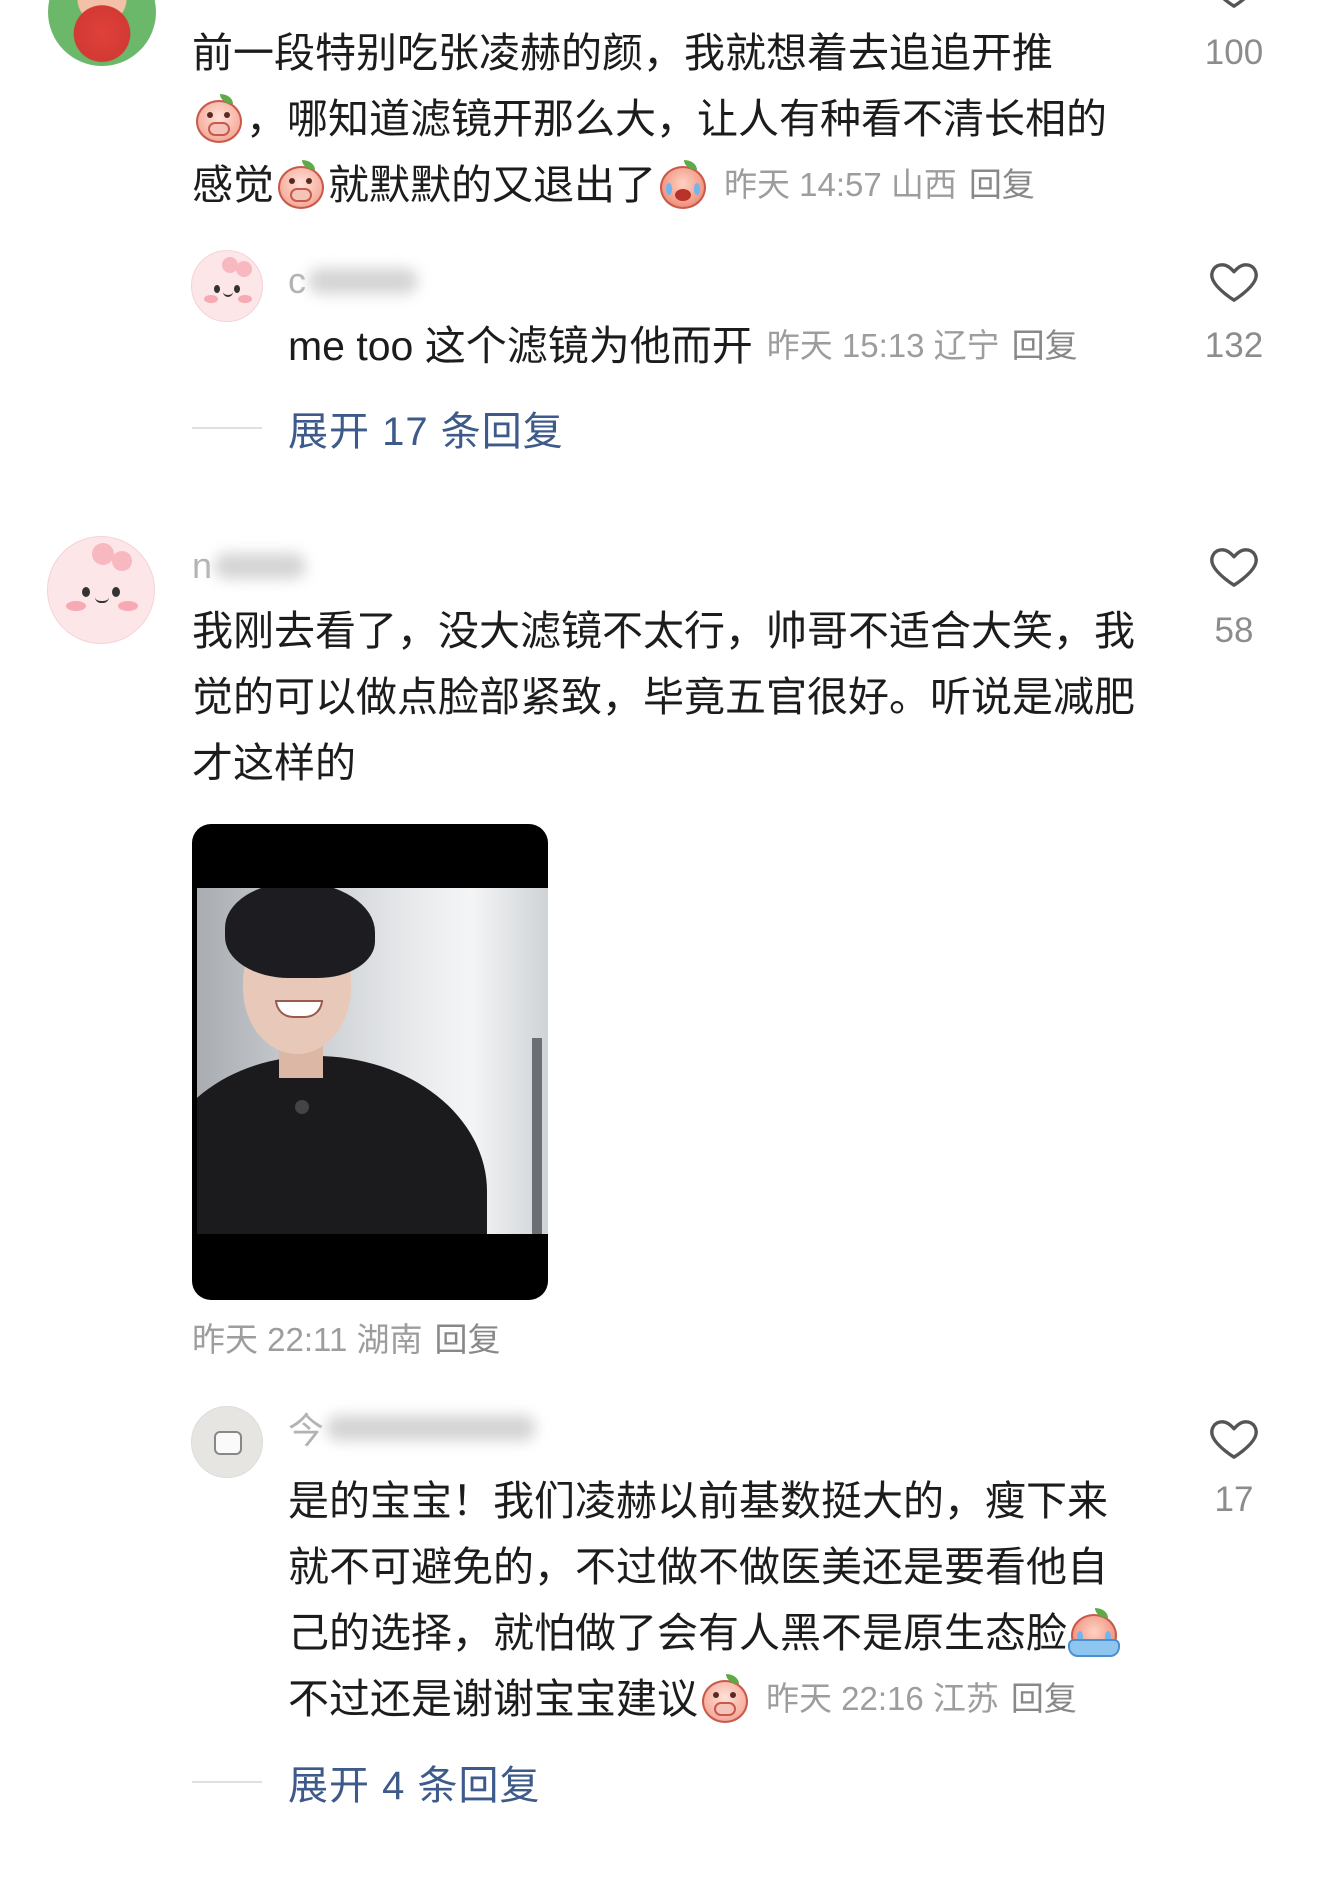 The image size is (1320, 1894). I want to click on comment-text-line: 才这样的, so click(274, 763).